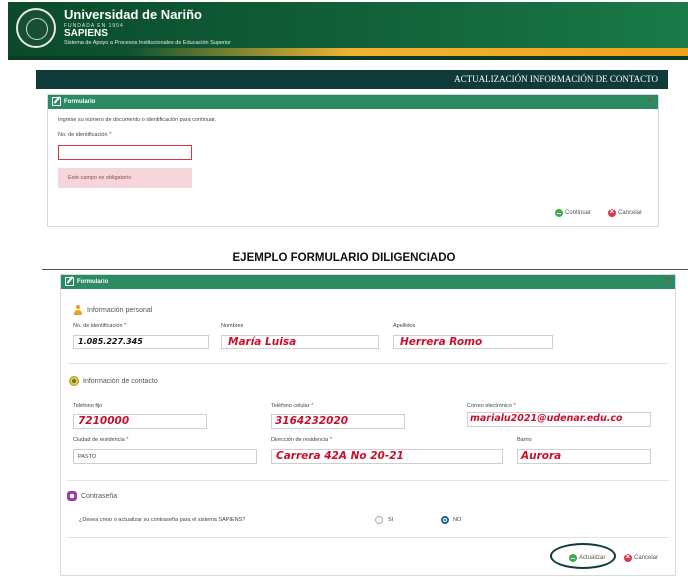 The image size is (688, 577). Describe the element at coordinates (573, 213) in the screenshot. I see `continue-button: Continuar` at that location.